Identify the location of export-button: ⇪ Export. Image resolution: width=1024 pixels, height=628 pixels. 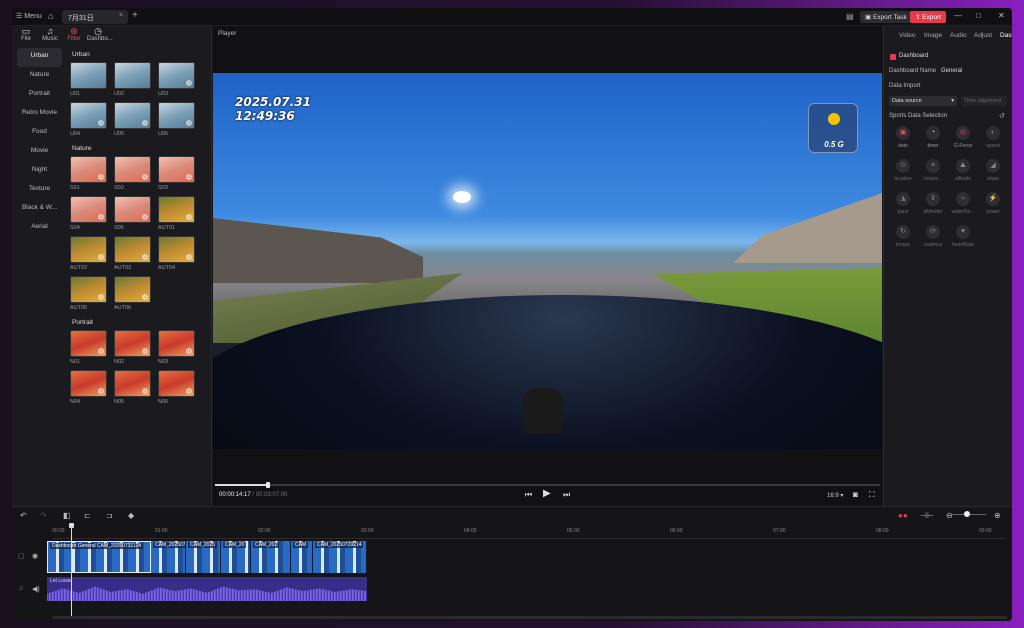
(928, 17).